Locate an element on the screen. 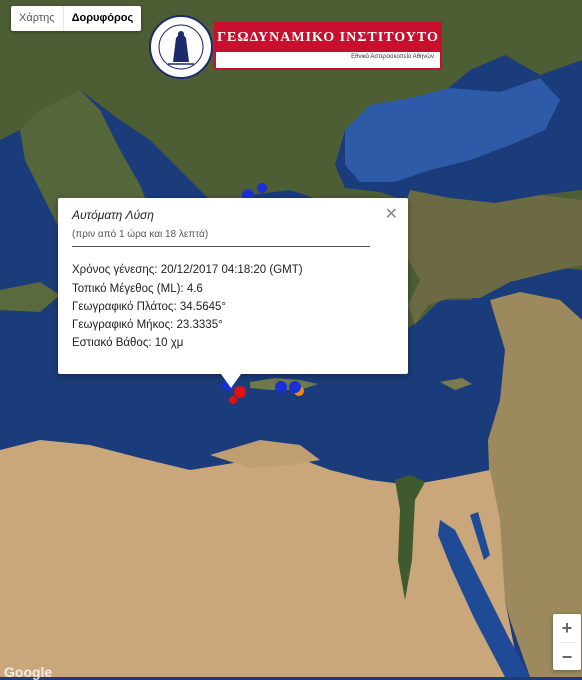 This screenshot has height=680, width=582. depth-row: Εστιακό Βάθος: 10 χμ is located at coordinates (127, 343).